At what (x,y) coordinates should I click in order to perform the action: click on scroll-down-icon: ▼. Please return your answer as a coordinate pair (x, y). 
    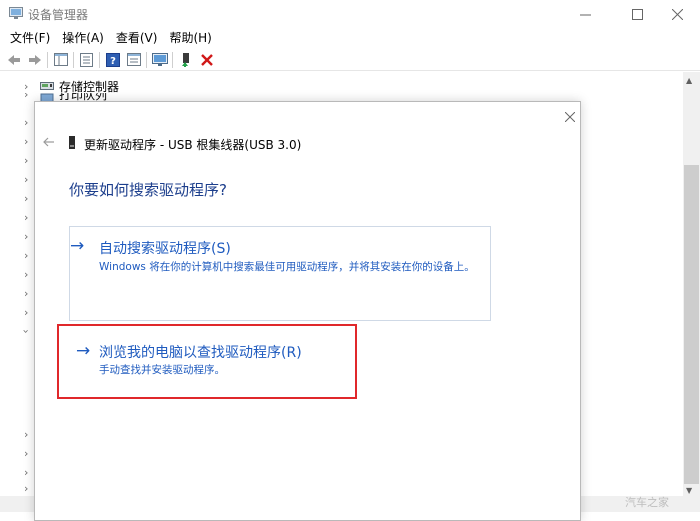
    Looking at the image, I should click on (689, 490).